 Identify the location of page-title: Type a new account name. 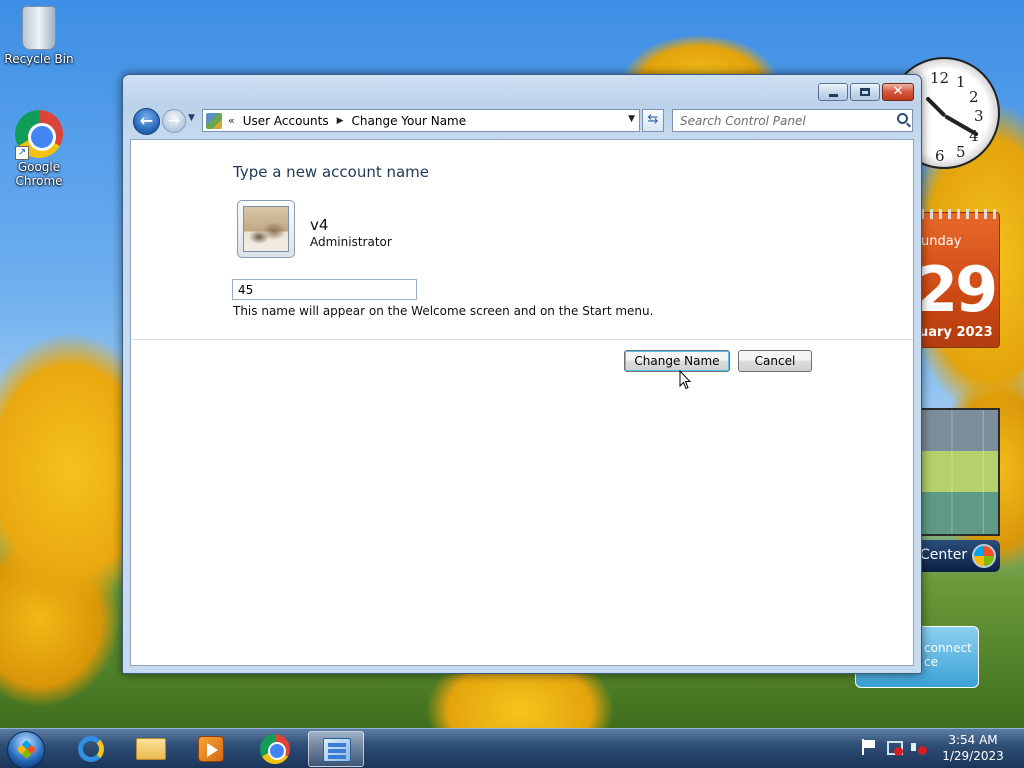
(331, 172).